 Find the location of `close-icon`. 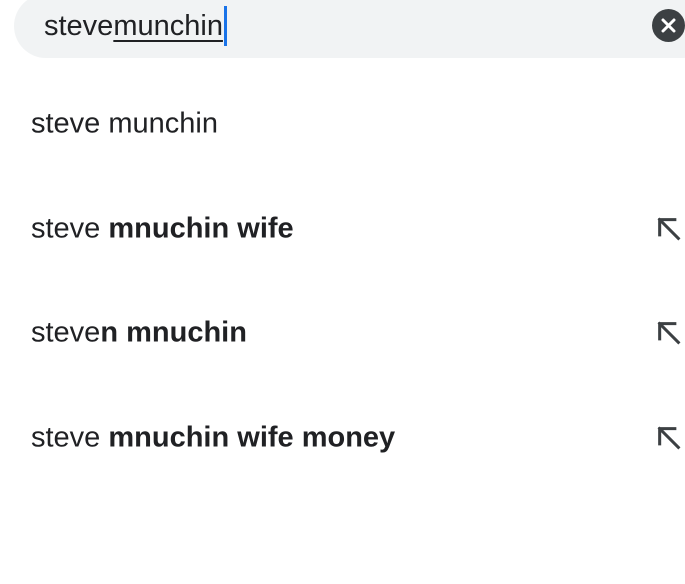

close-icon is located at coordinates (668, 25).